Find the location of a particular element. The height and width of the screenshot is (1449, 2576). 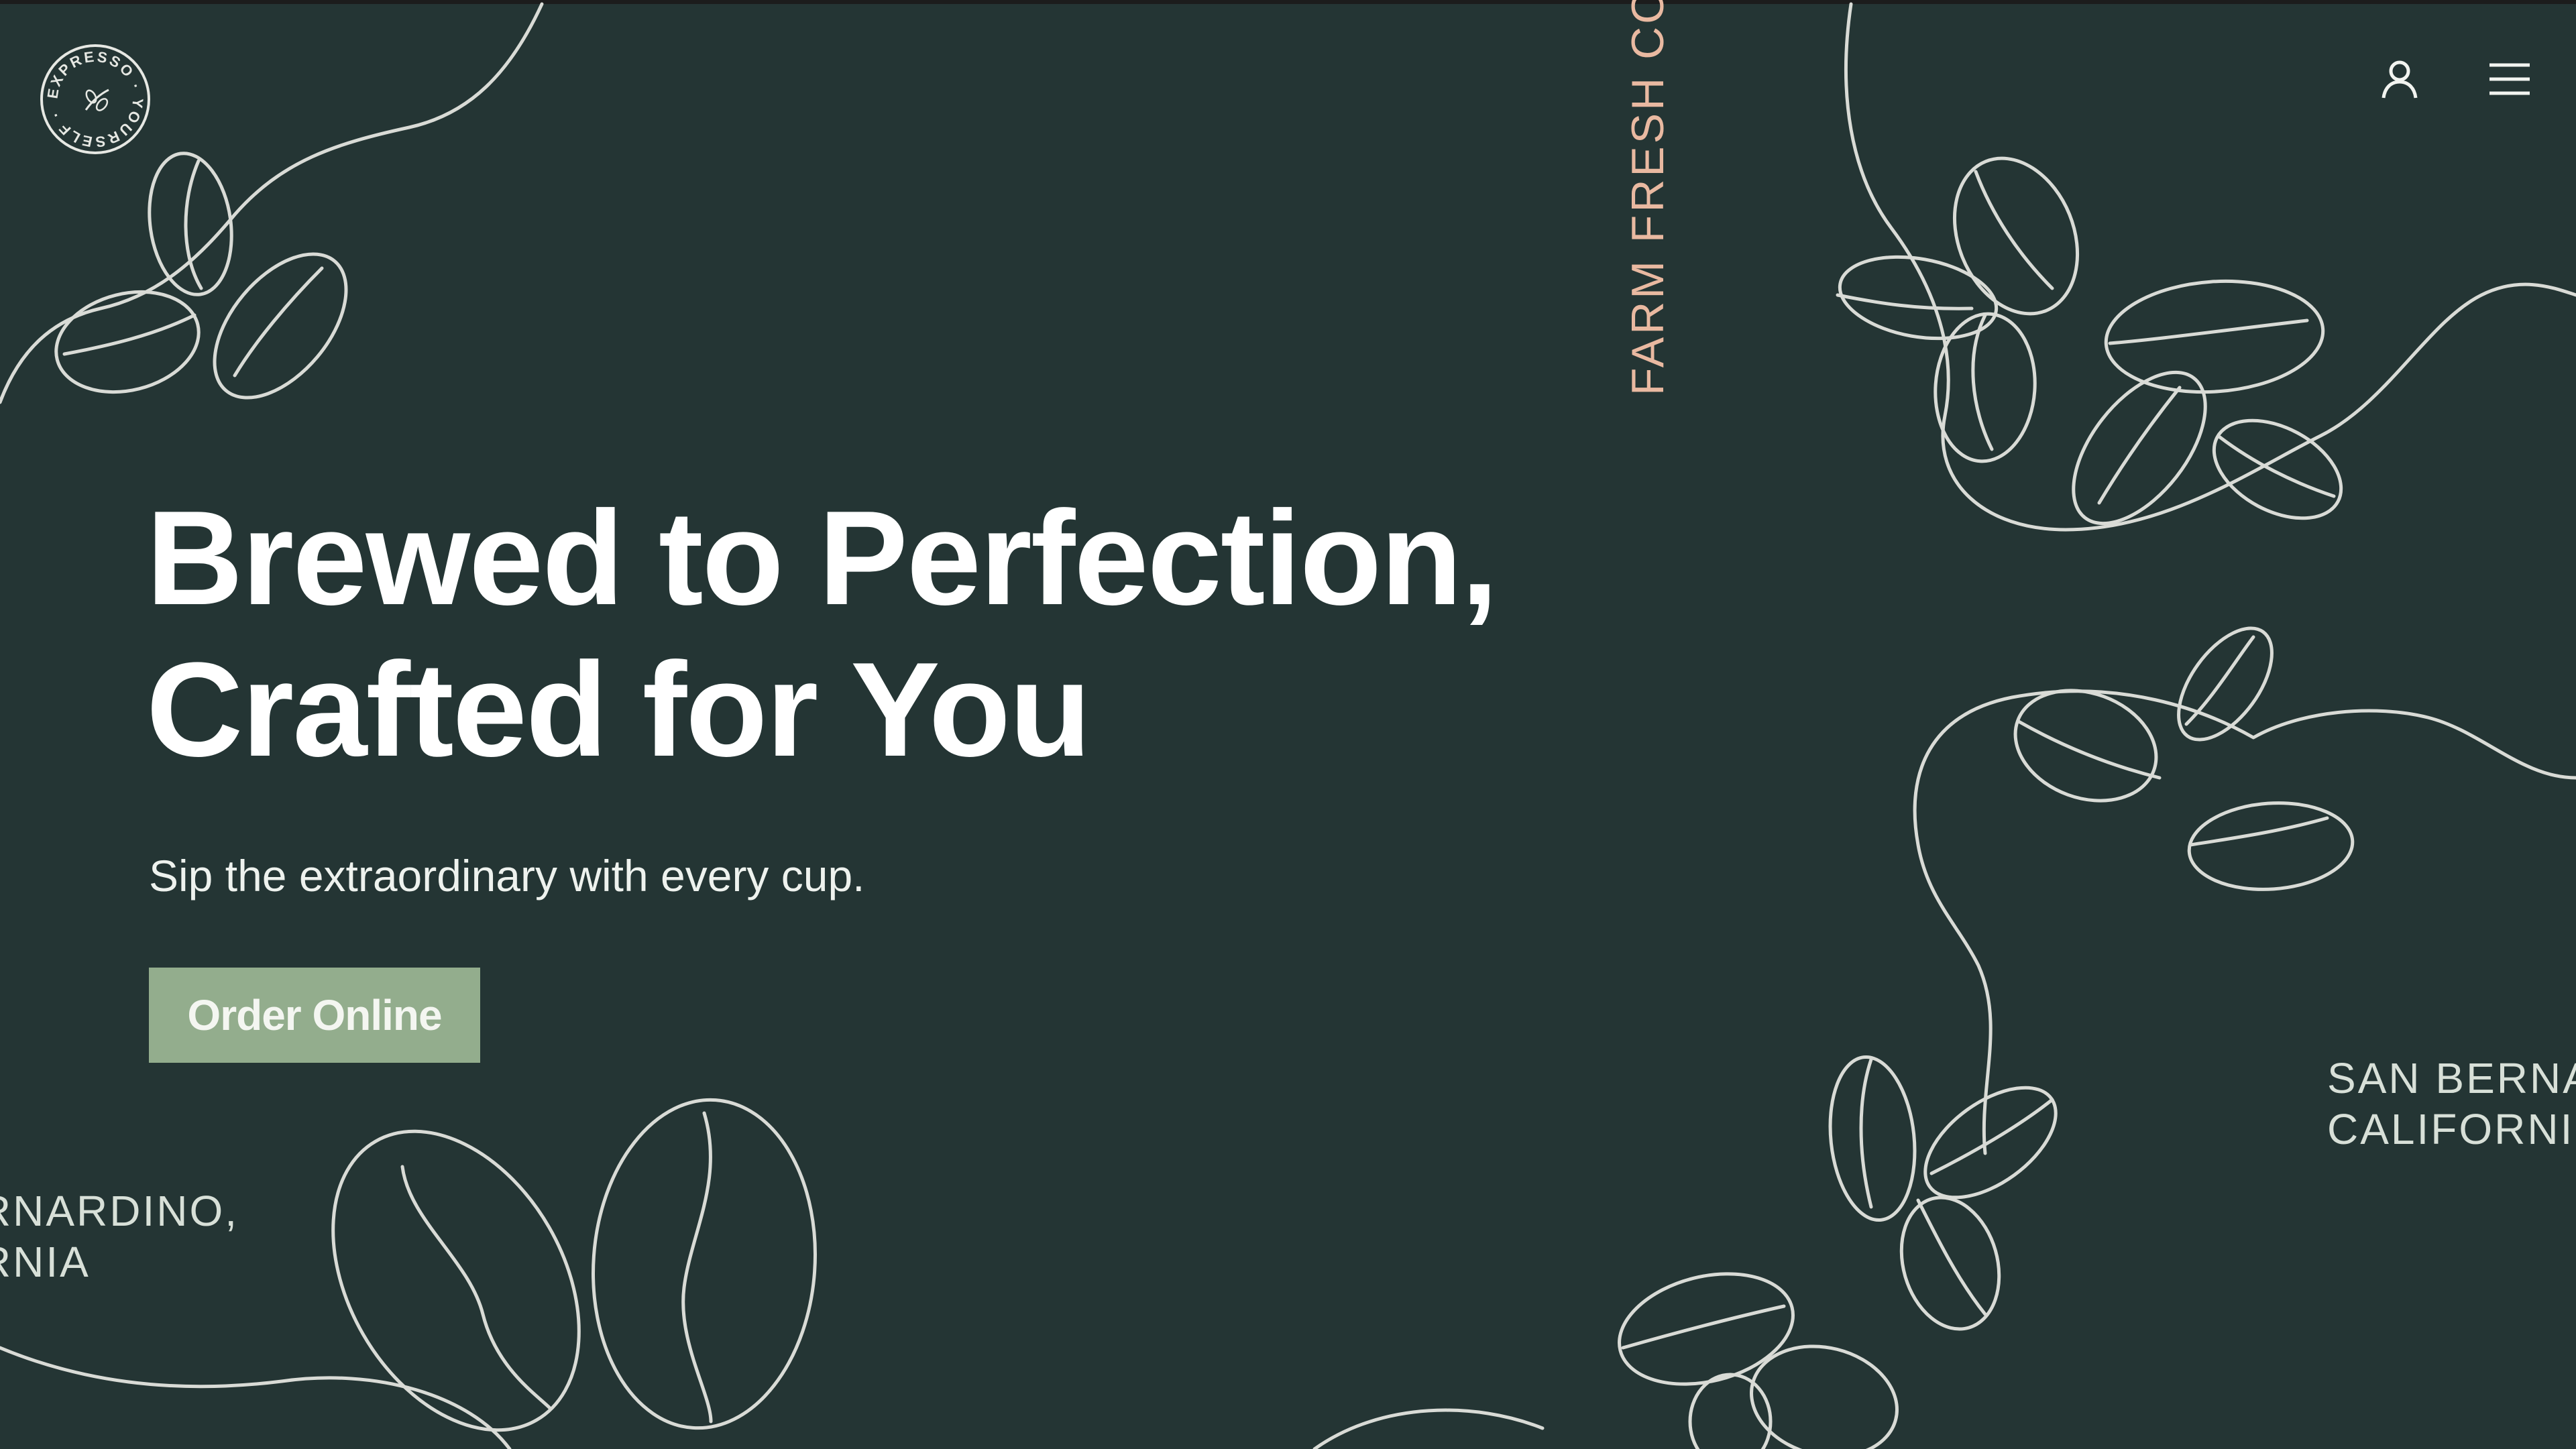

location-left-line-2: RNIA is located at coordinates (45, 1262).